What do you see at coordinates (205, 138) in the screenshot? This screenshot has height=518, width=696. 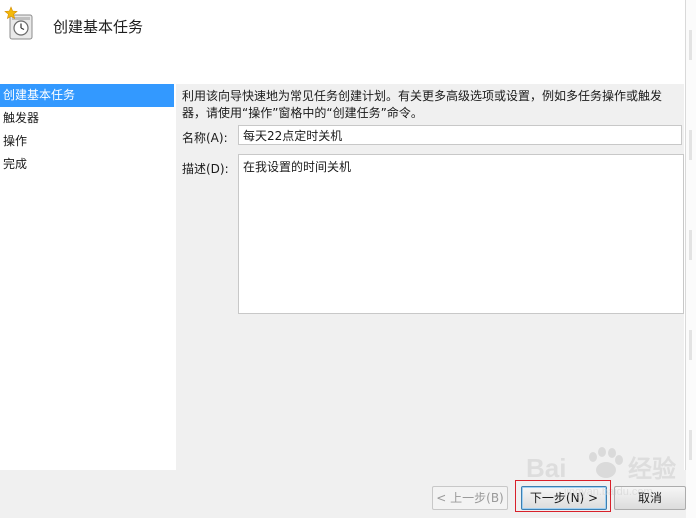 I see `name-label: 名称(A):` at bounding box center [205, 138].